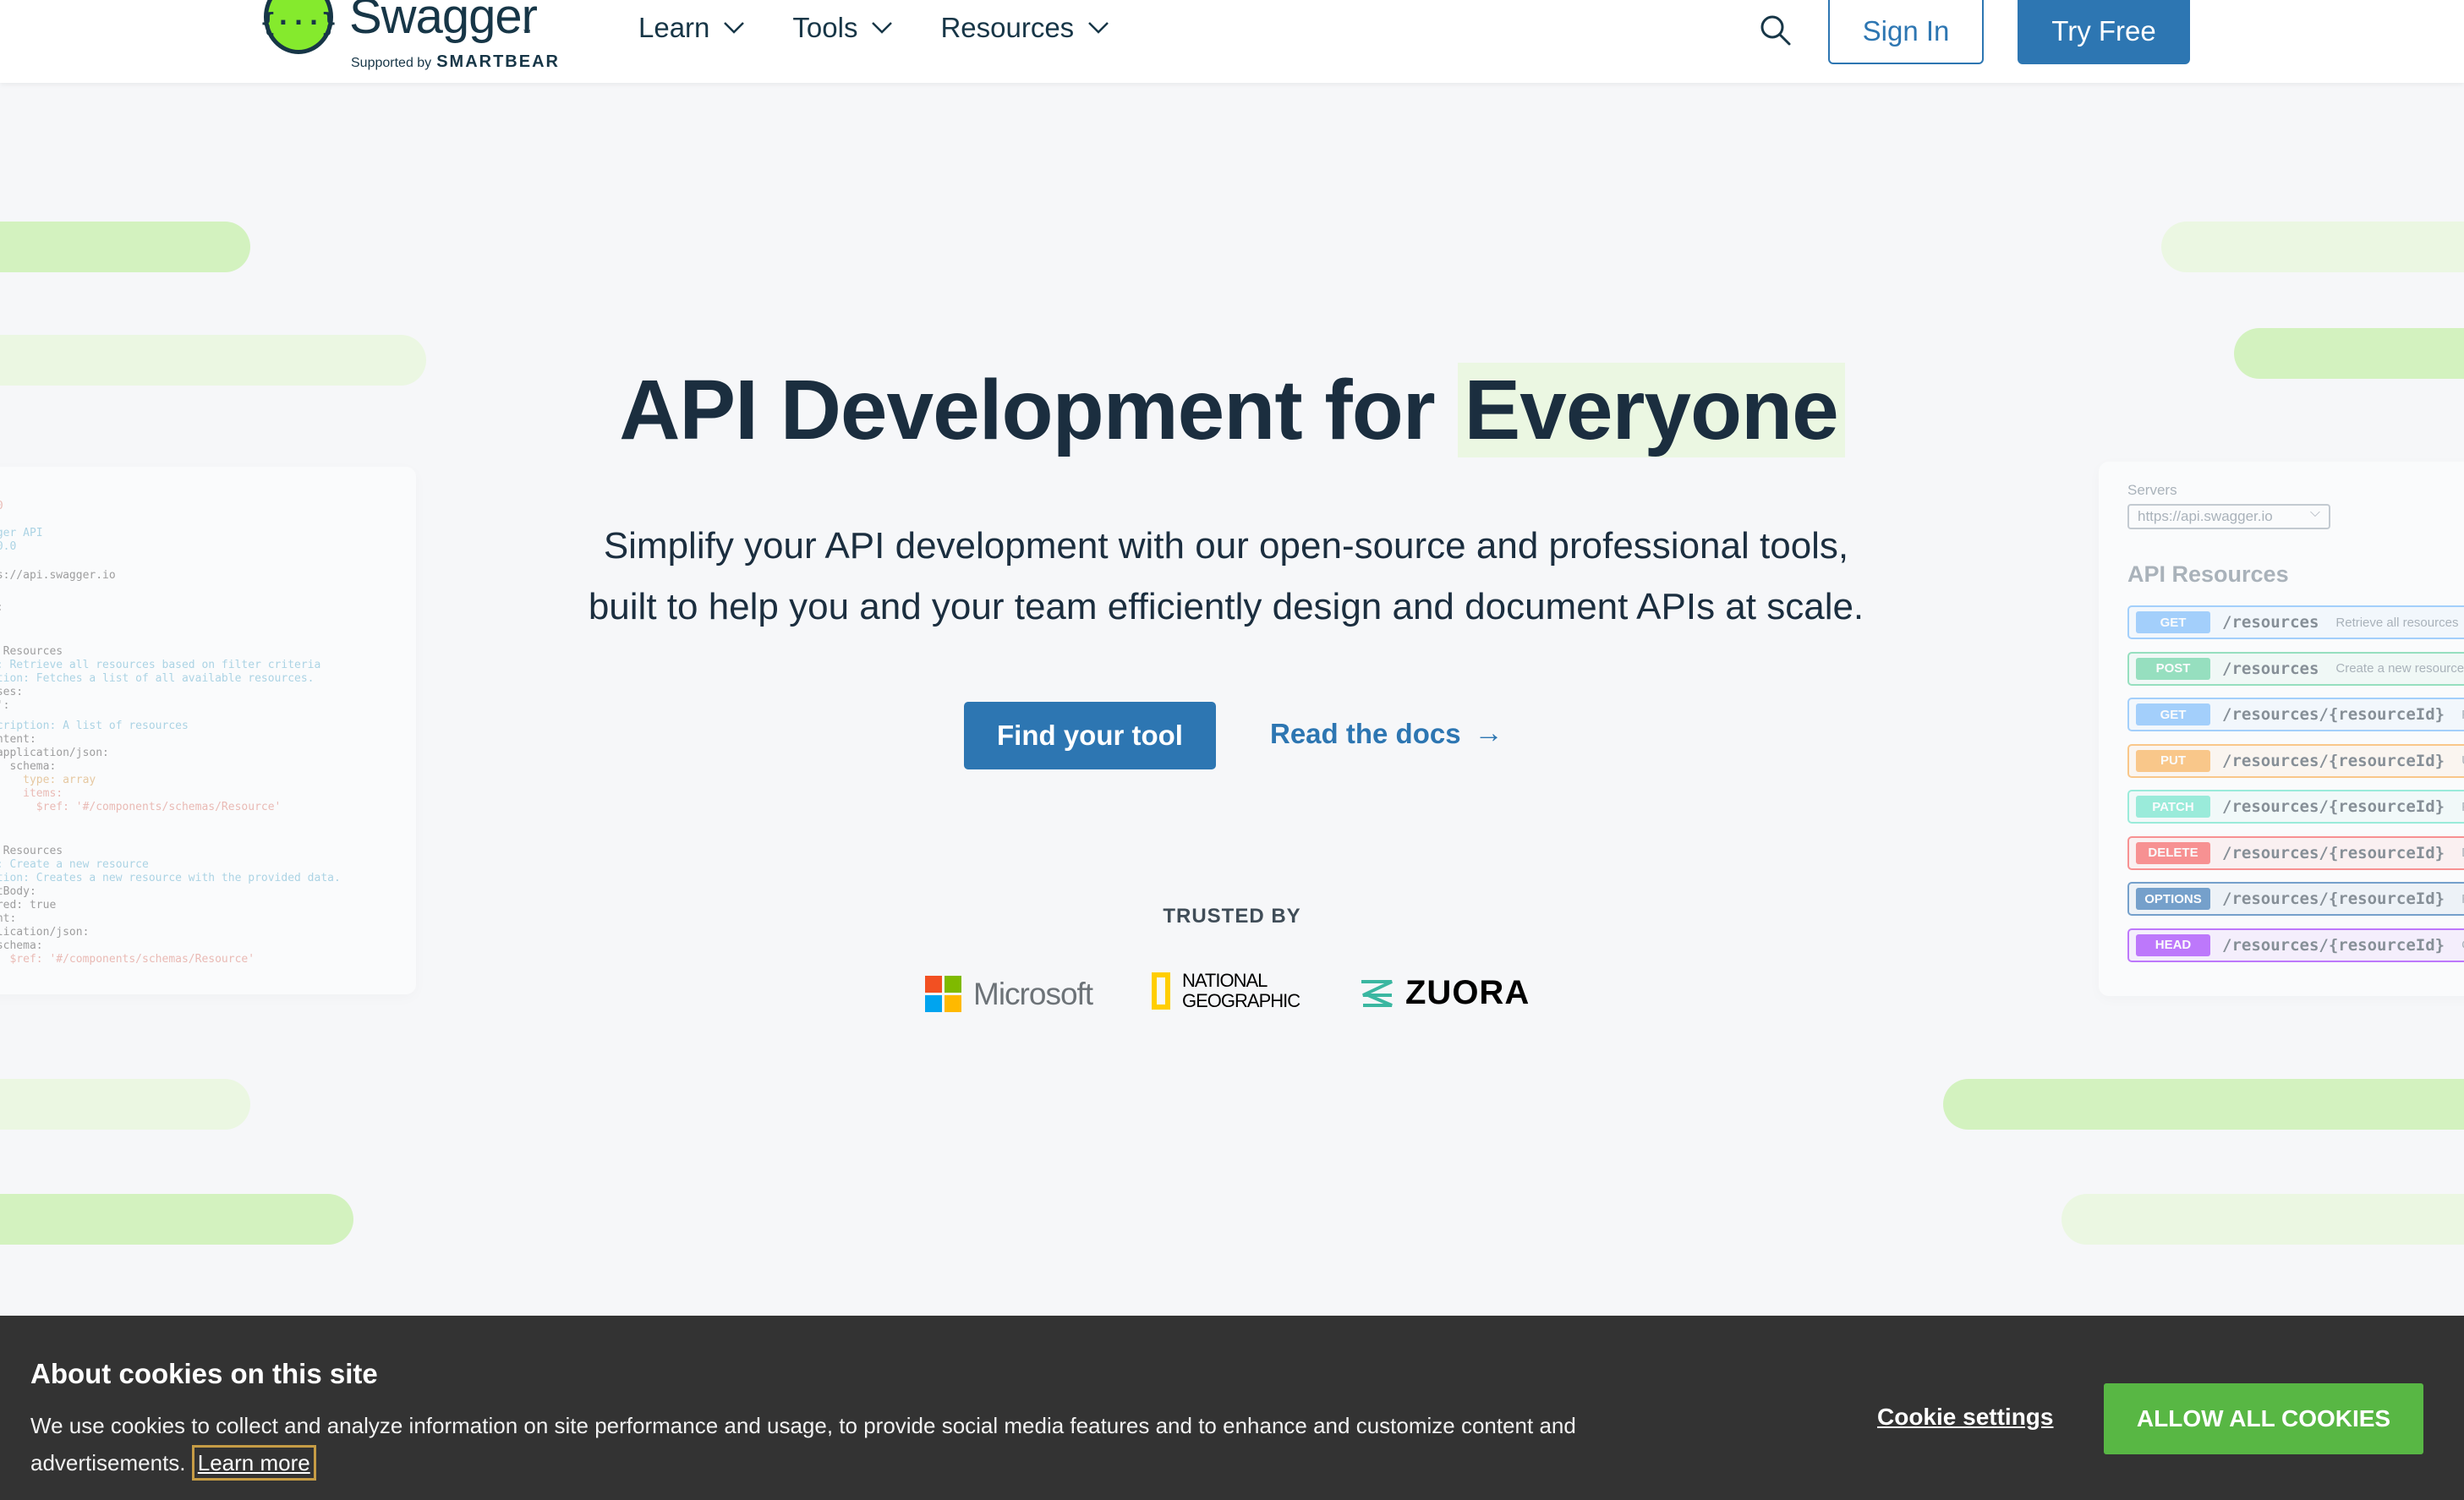 This screenshot has height=1500, width=2464. What do you see at coordinates (527, 34) in the screenshot?
I see `logo-trademark: ™` at bounding box center [527, 34].